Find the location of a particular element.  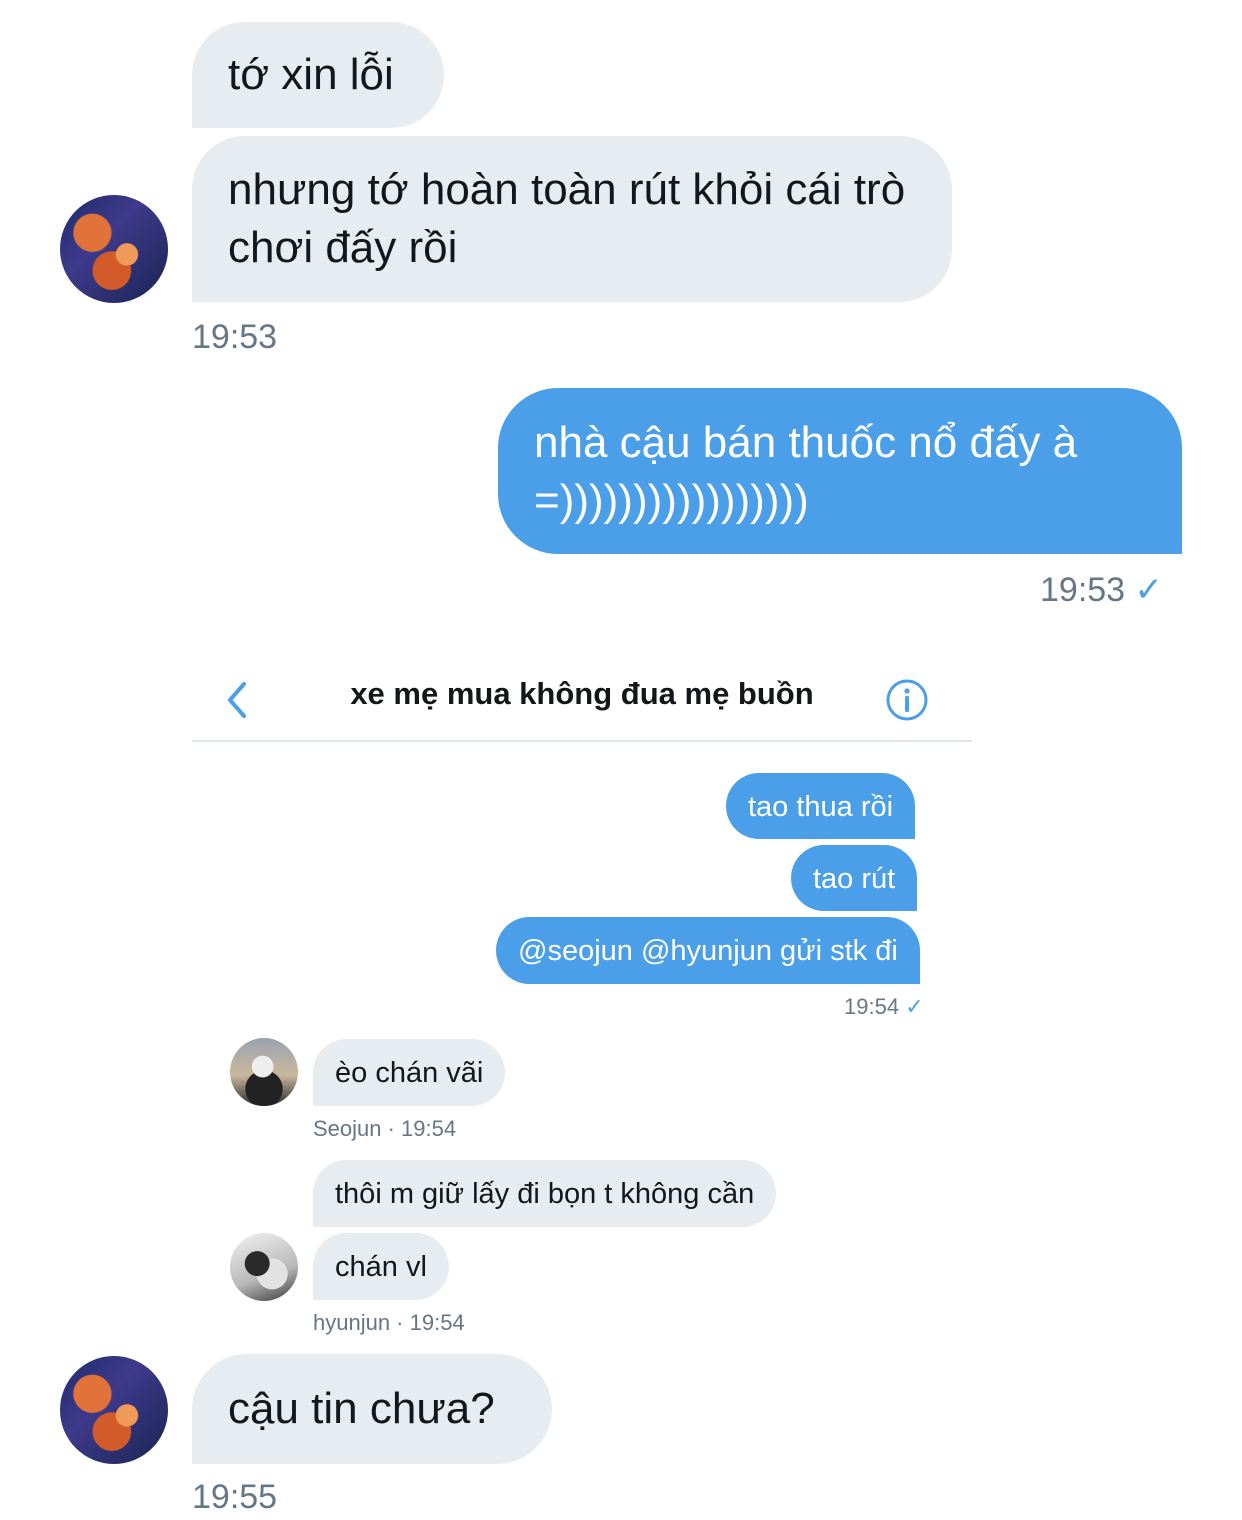

message-text: tao thua rồi is located at coordinates (821, 807).